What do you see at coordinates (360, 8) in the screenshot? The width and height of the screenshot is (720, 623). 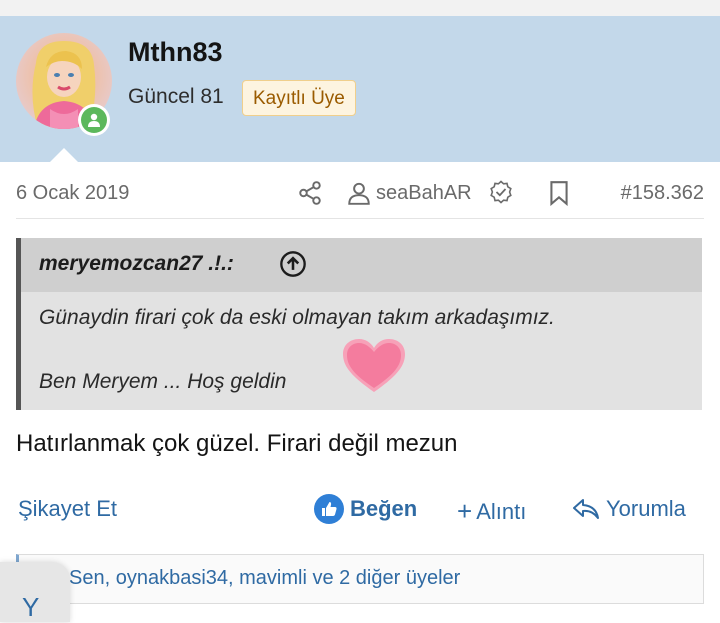 I see `top-strip` at bounding box center [360, 8].